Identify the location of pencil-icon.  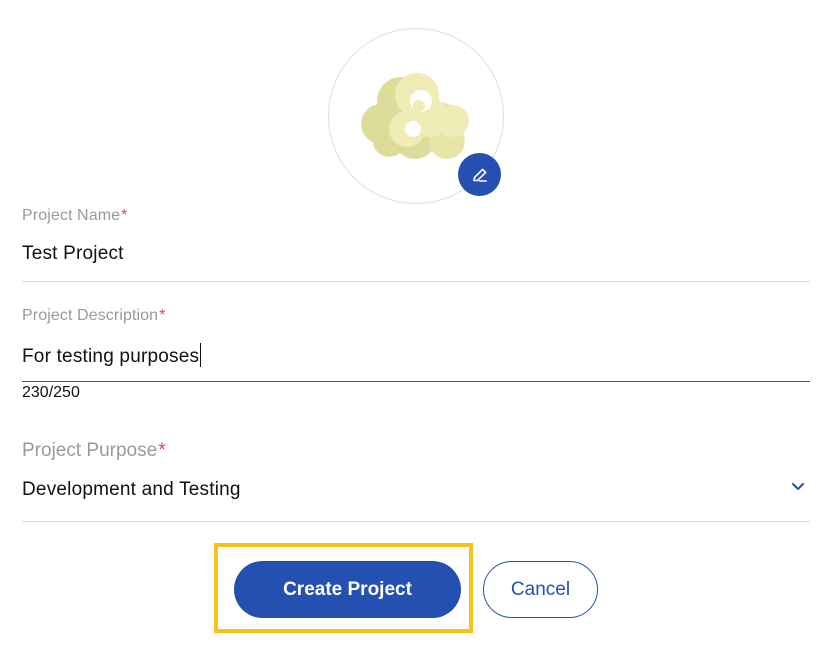
(479, 175).